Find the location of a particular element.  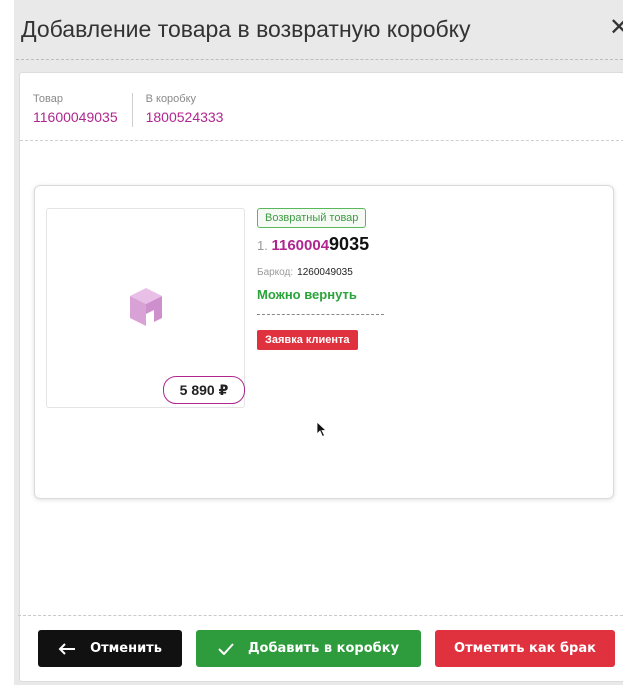

return-status: Можно вернуть is located at coordinates (307, 294).